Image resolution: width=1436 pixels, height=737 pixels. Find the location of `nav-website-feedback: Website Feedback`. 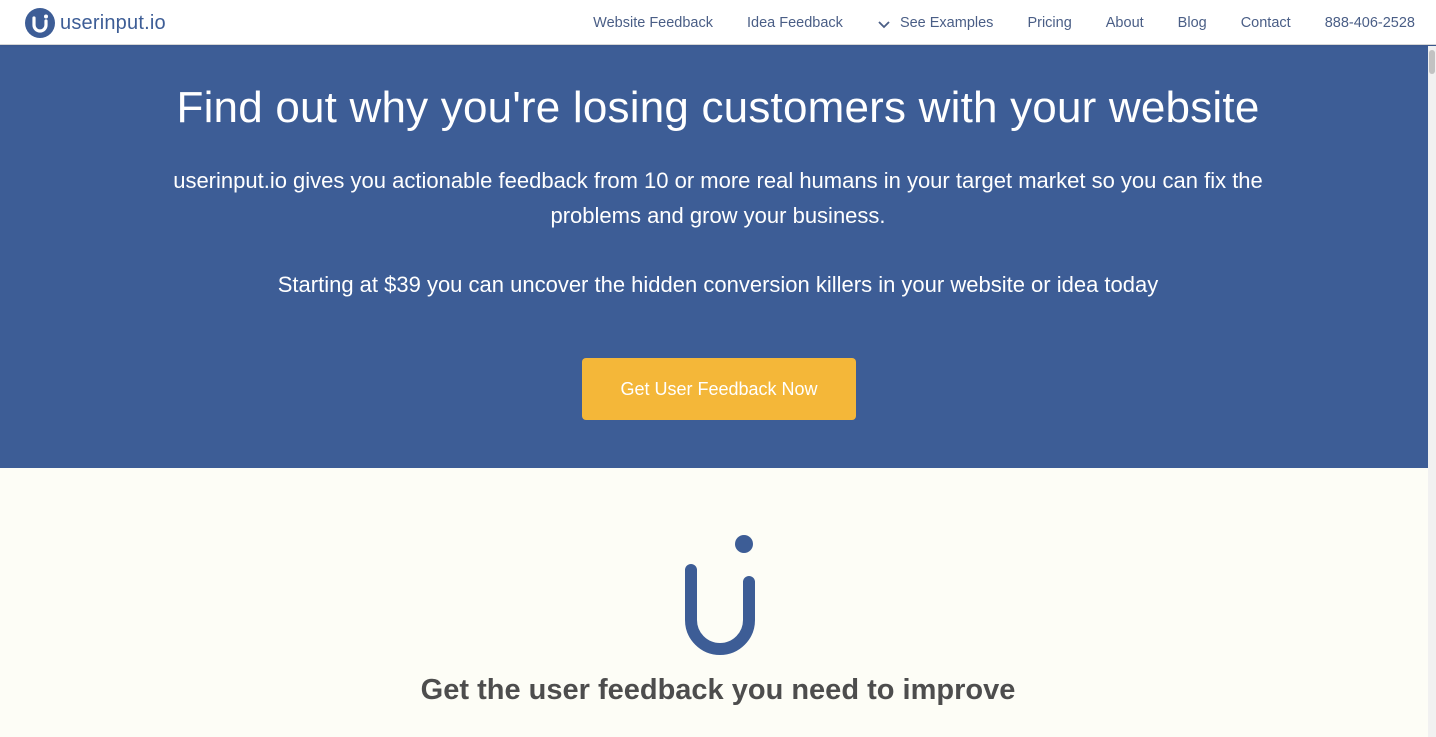

nav-website-feedback: Website Feedback is located at coordinates (653, 23).